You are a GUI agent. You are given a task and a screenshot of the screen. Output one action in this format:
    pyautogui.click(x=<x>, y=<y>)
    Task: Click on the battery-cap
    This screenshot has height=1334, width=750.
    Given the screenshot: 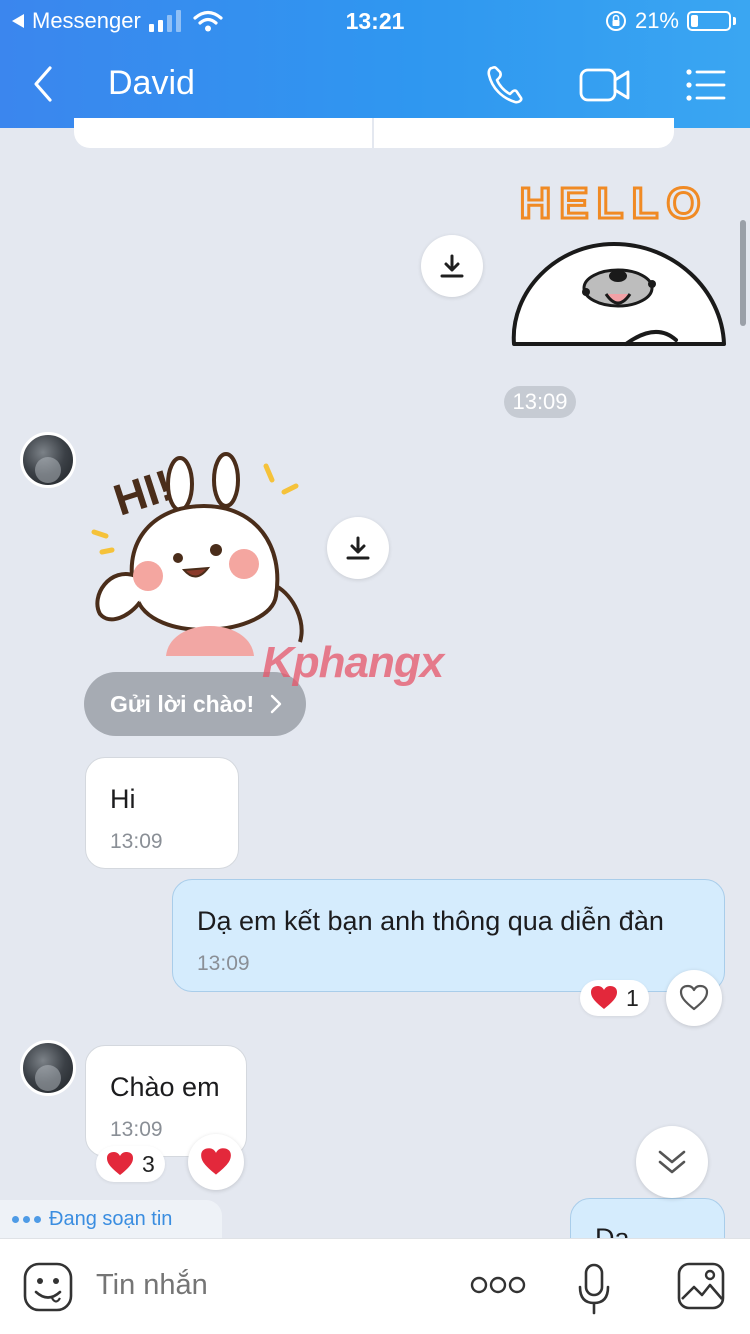 What is the action you would take?
    pyautogui.click(x=734, y=21)
    